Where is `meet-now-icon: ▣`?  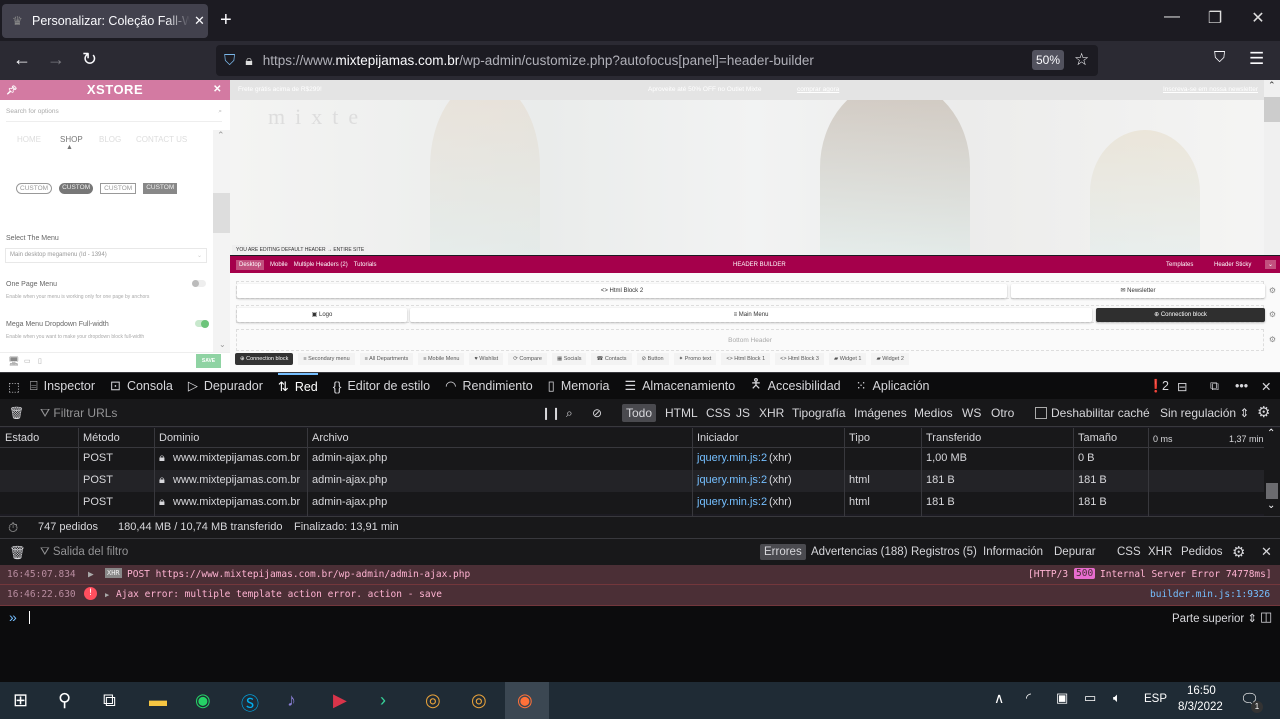
meet-now-icon: ▣ is located at coordinates (1062, 698).